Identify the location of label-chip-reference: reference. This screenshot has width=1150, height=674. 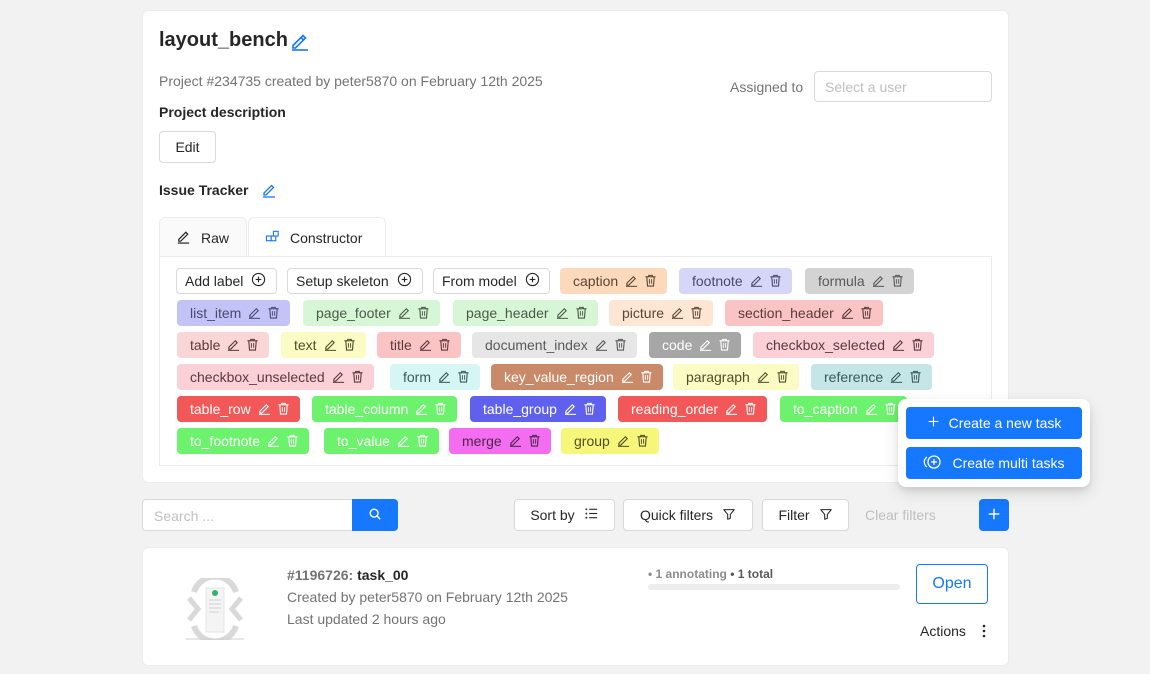
(872, 377).